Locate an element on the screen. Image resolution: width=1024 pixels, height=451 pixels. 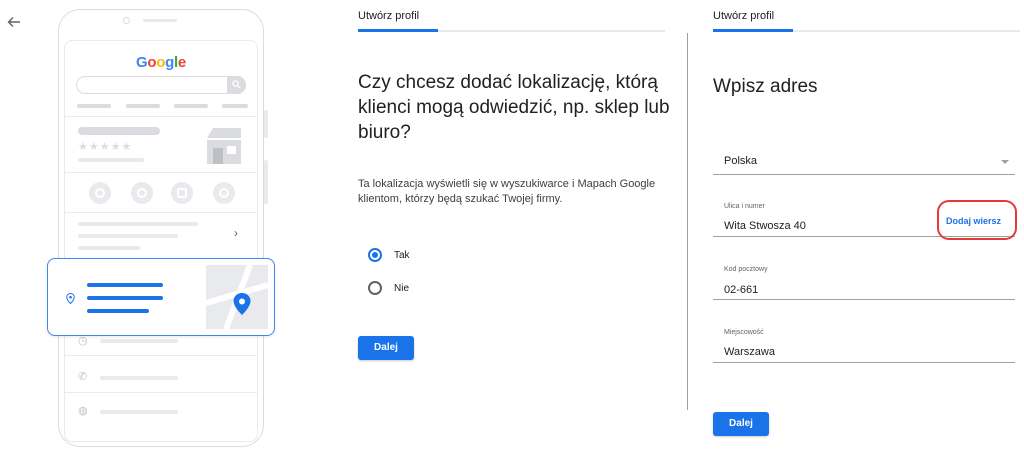
chevron-right-icon: › is located at coordinates (236, 233).